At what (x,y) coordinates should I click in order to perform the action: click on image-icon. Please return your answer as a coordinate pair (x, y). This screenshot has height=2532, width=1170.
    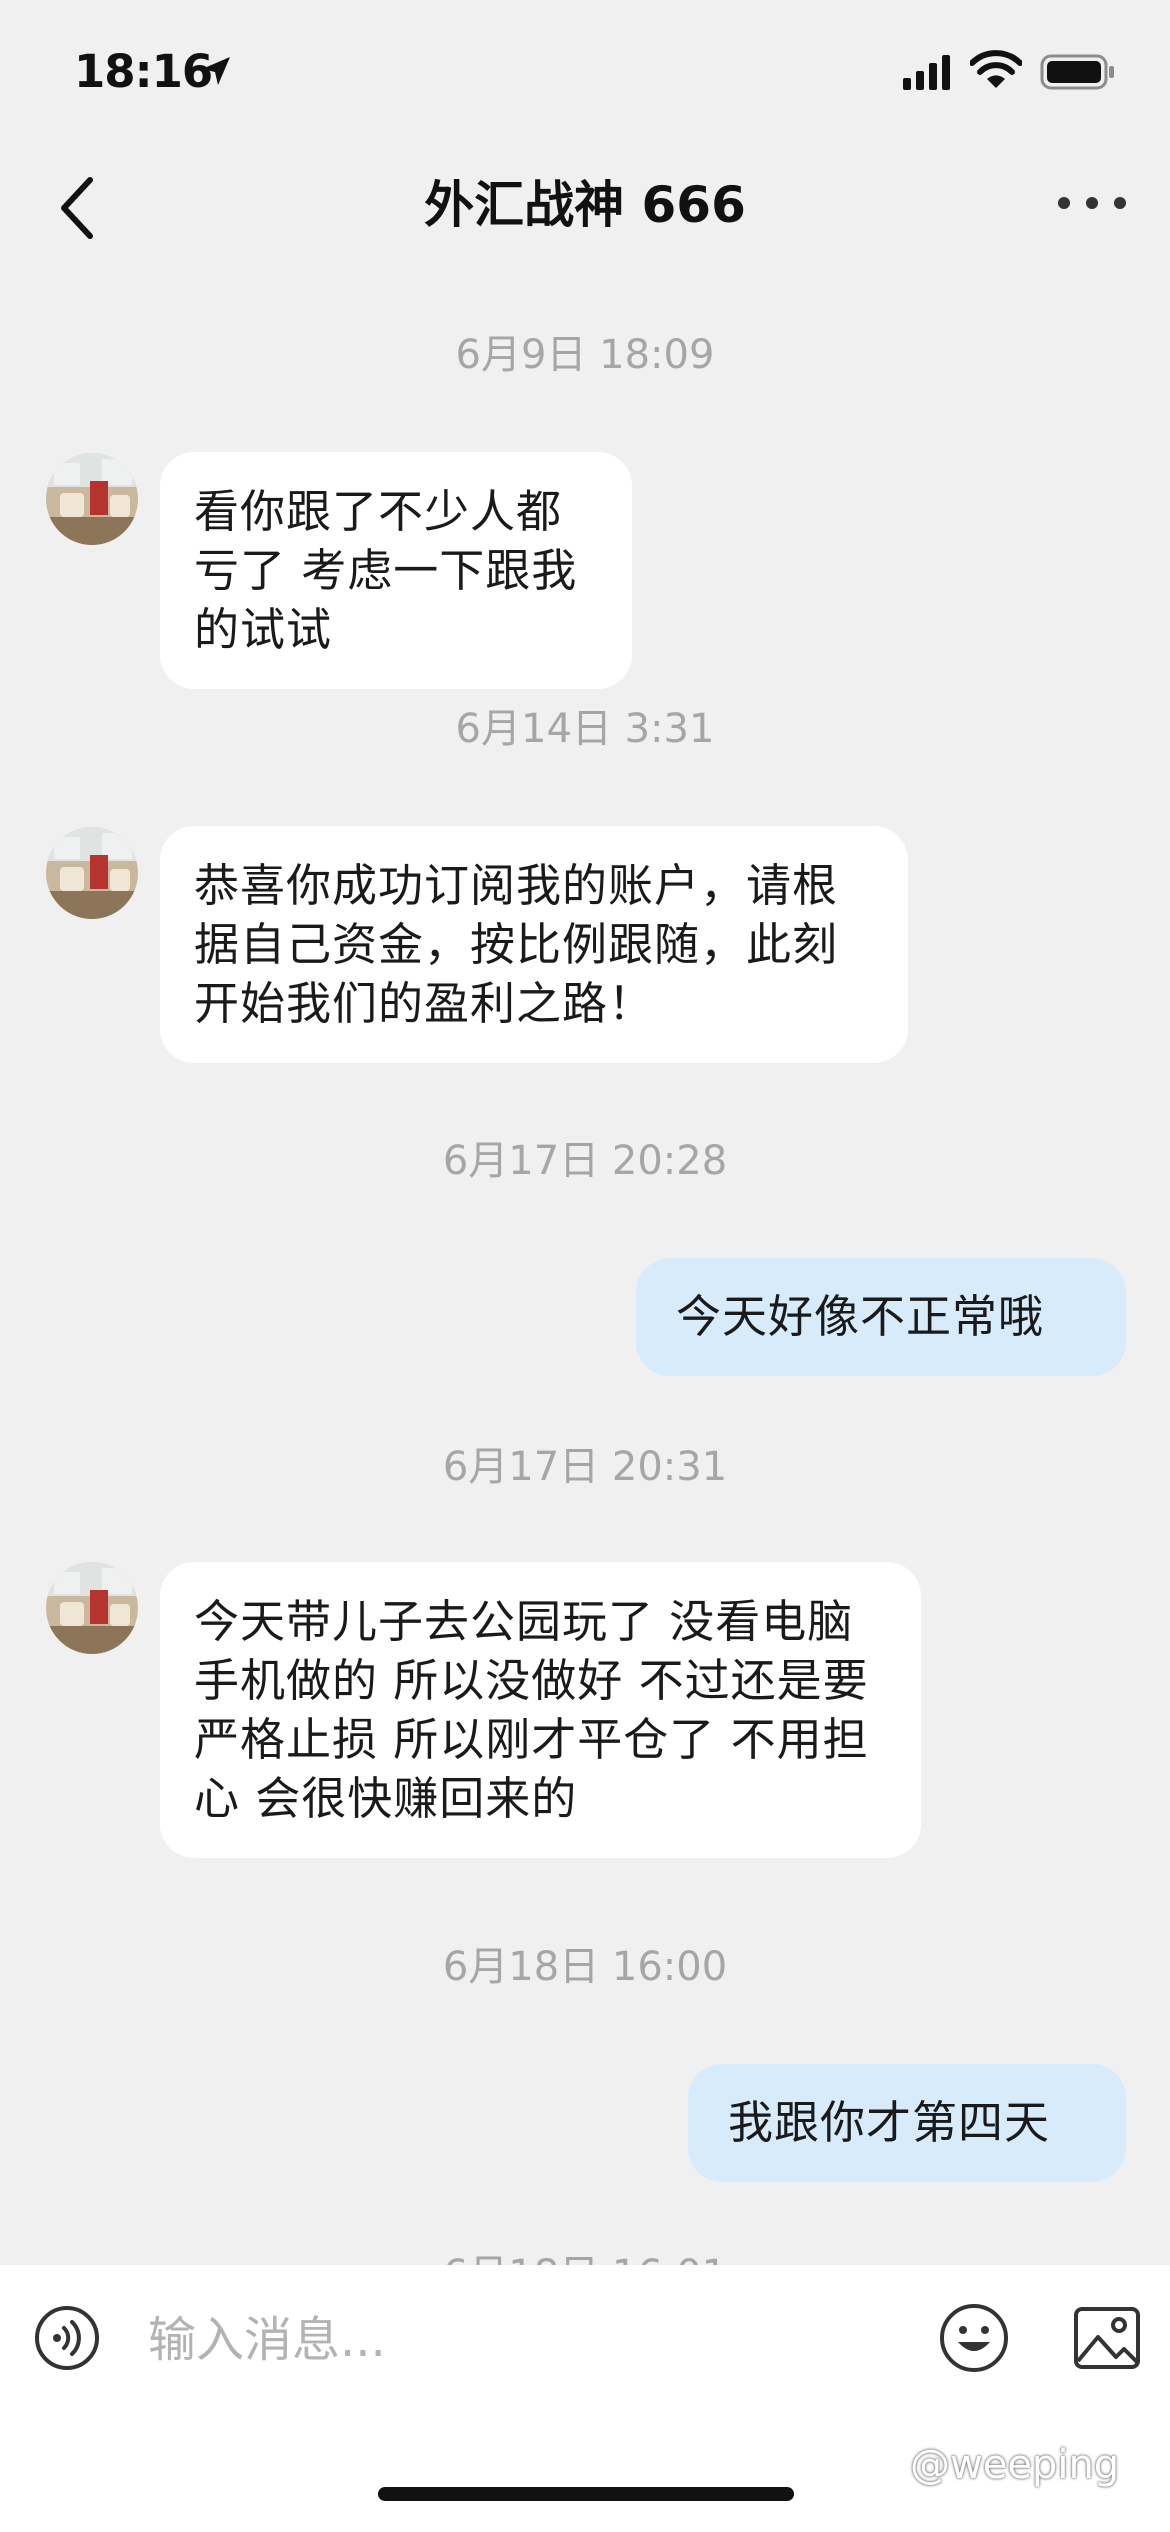
    Looking at the image, I should click on (1107, 2338).